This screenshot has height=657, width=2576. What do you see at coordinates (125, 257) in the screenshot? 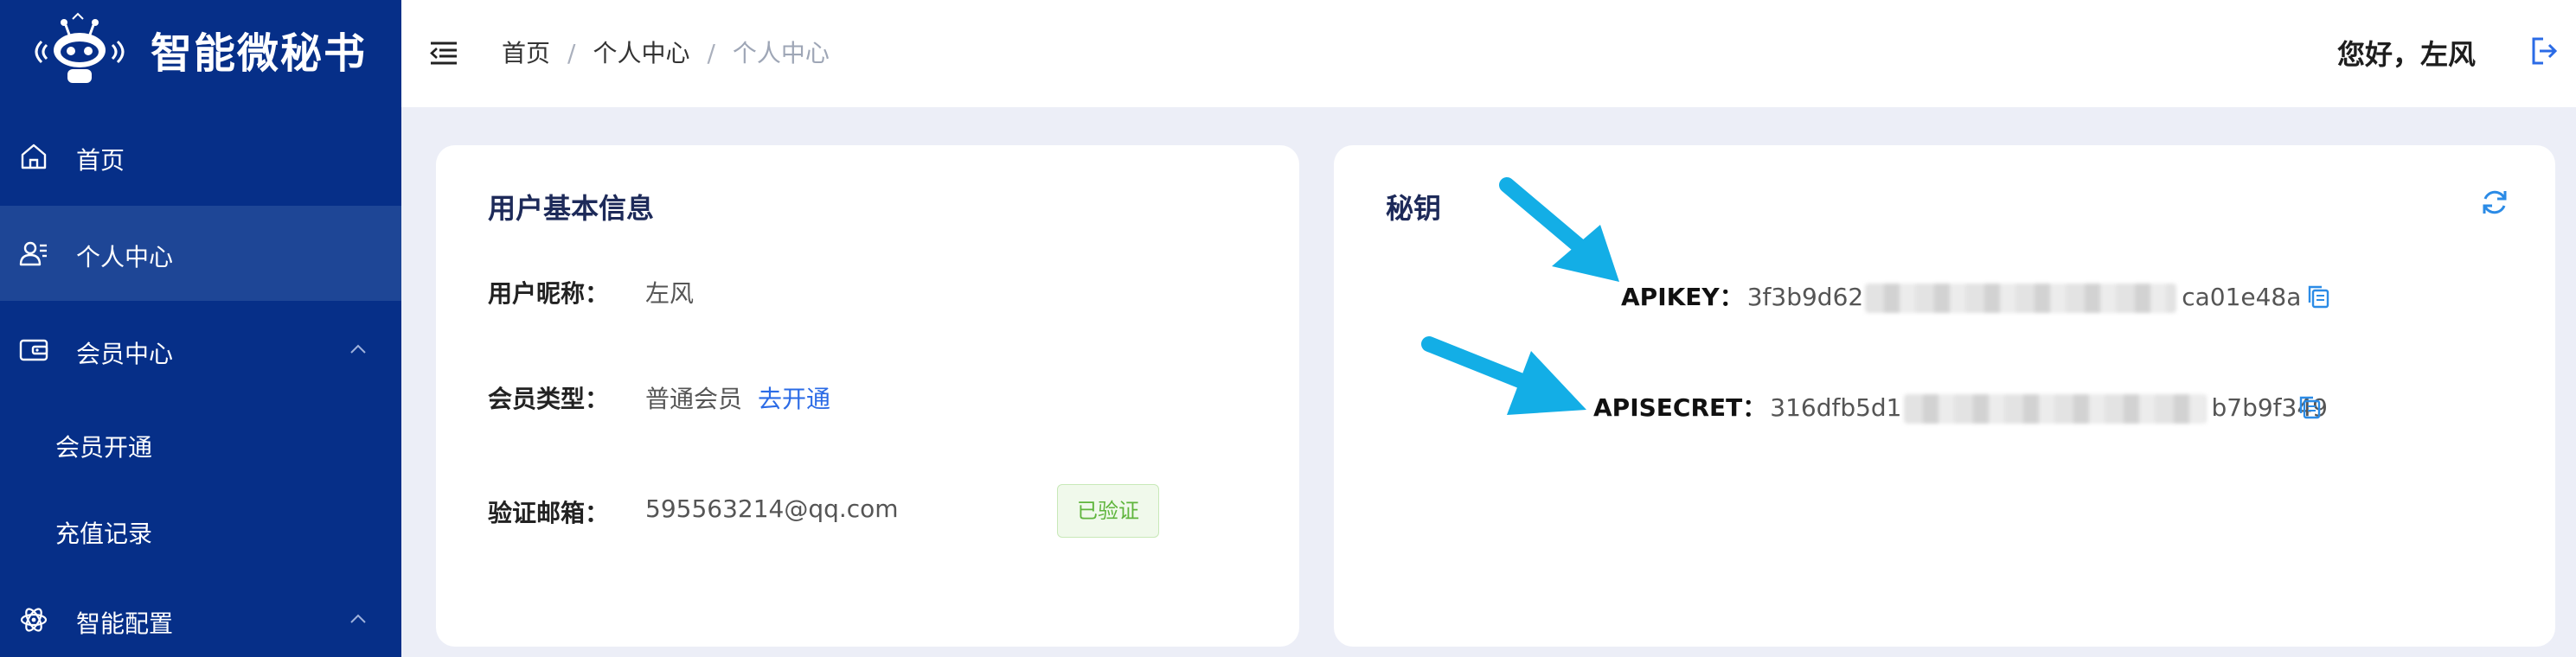
I see `sidebar-item-label: 个人中心` at bounding box center [125, 257].